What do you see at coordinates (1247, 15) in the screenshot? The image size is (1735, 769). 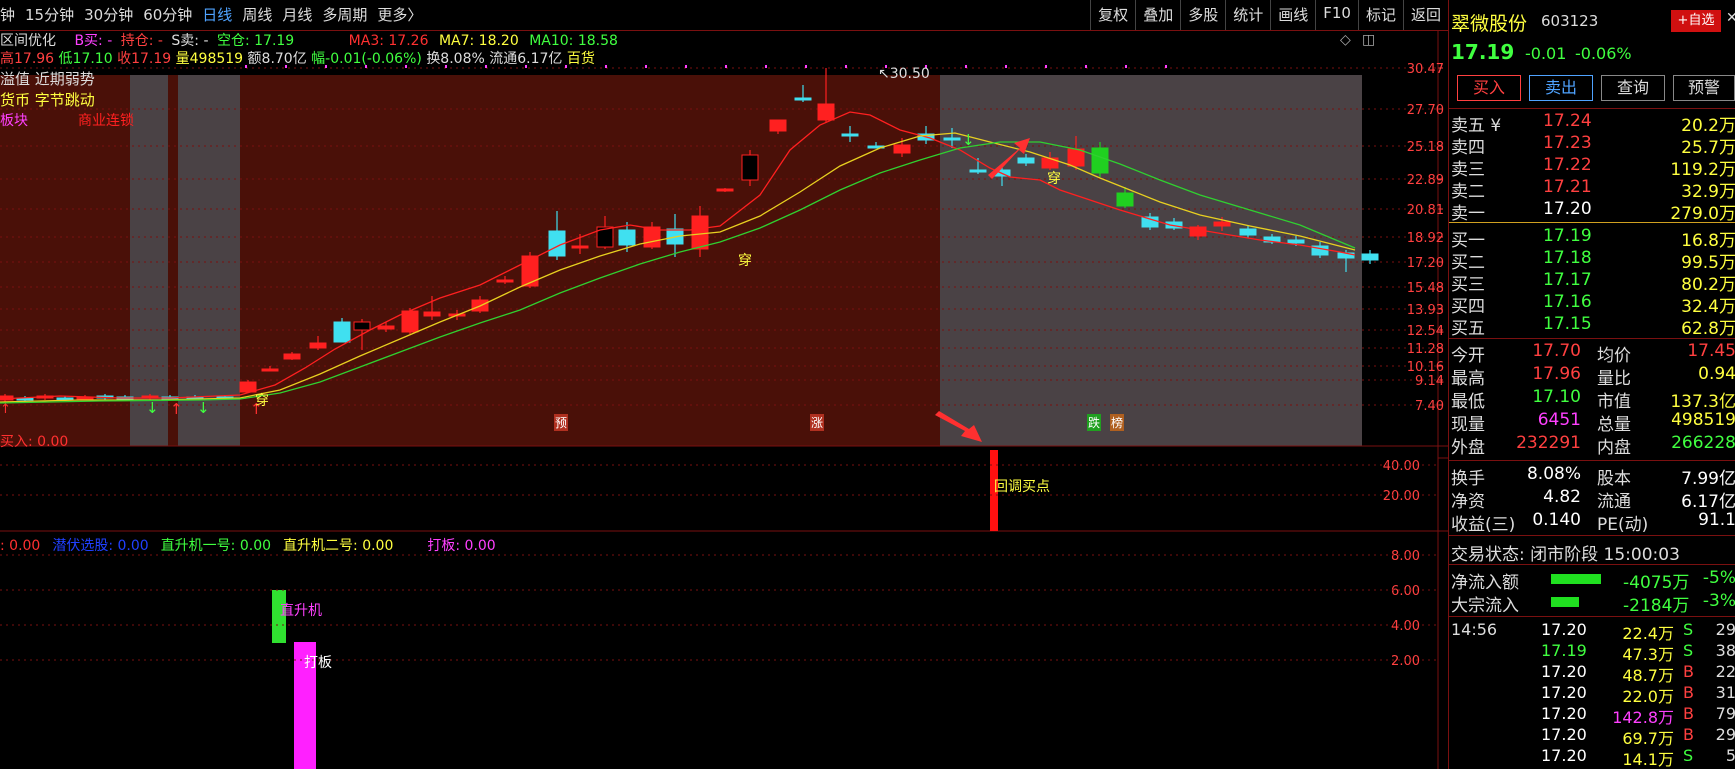 I see `tool-button-3: 统计` at bounding box center [1247, 15].